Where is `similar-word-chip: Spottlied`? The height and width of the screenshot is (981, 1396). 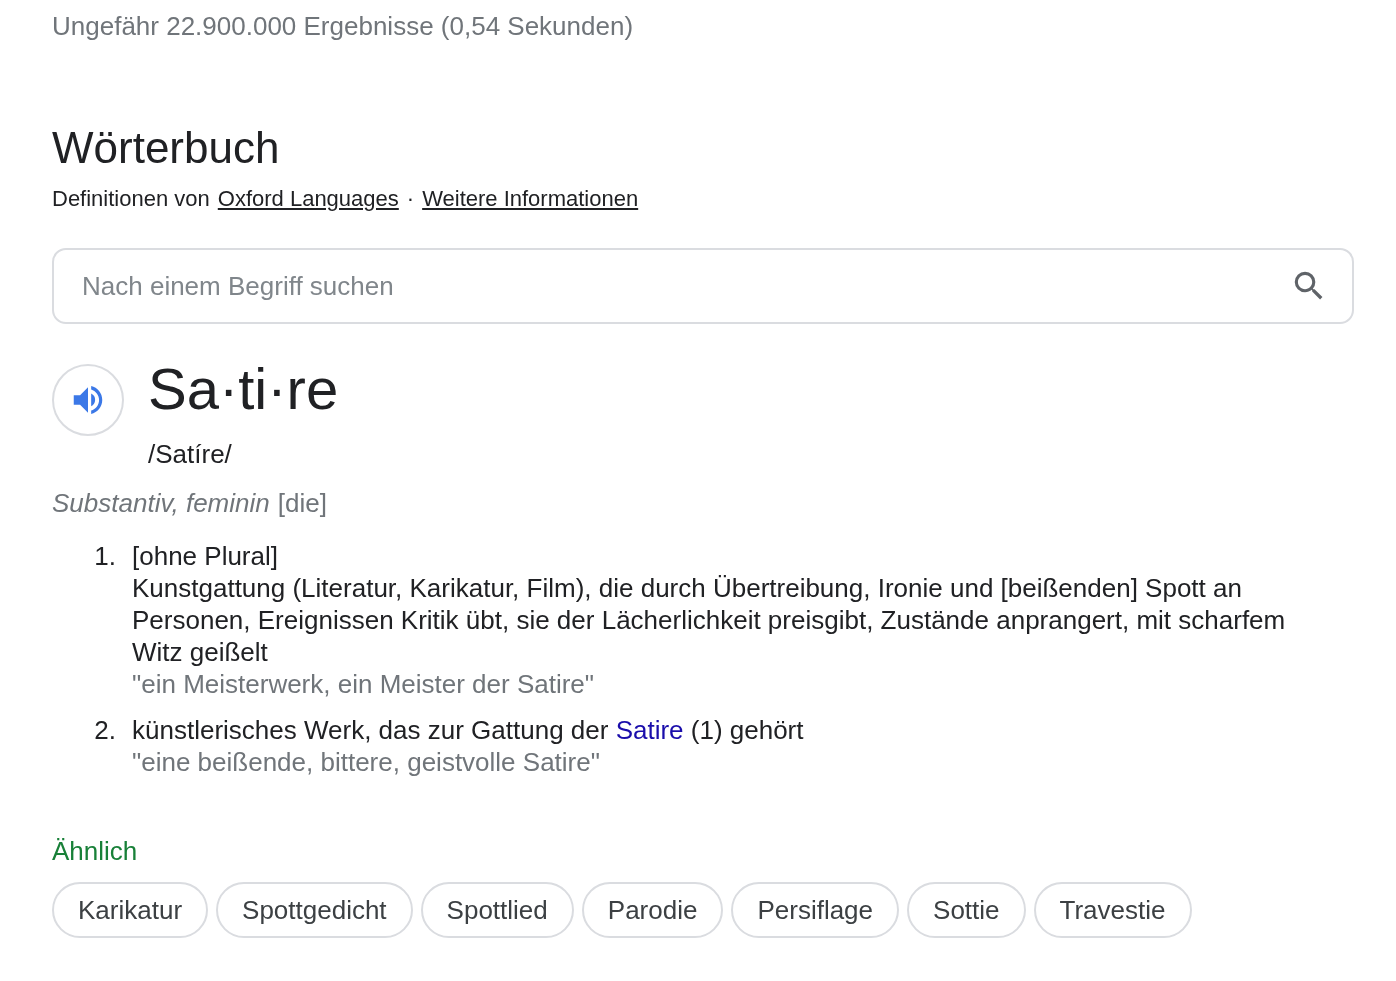
similar-word-chip: Spottlied is located at coordinates (497, 910).